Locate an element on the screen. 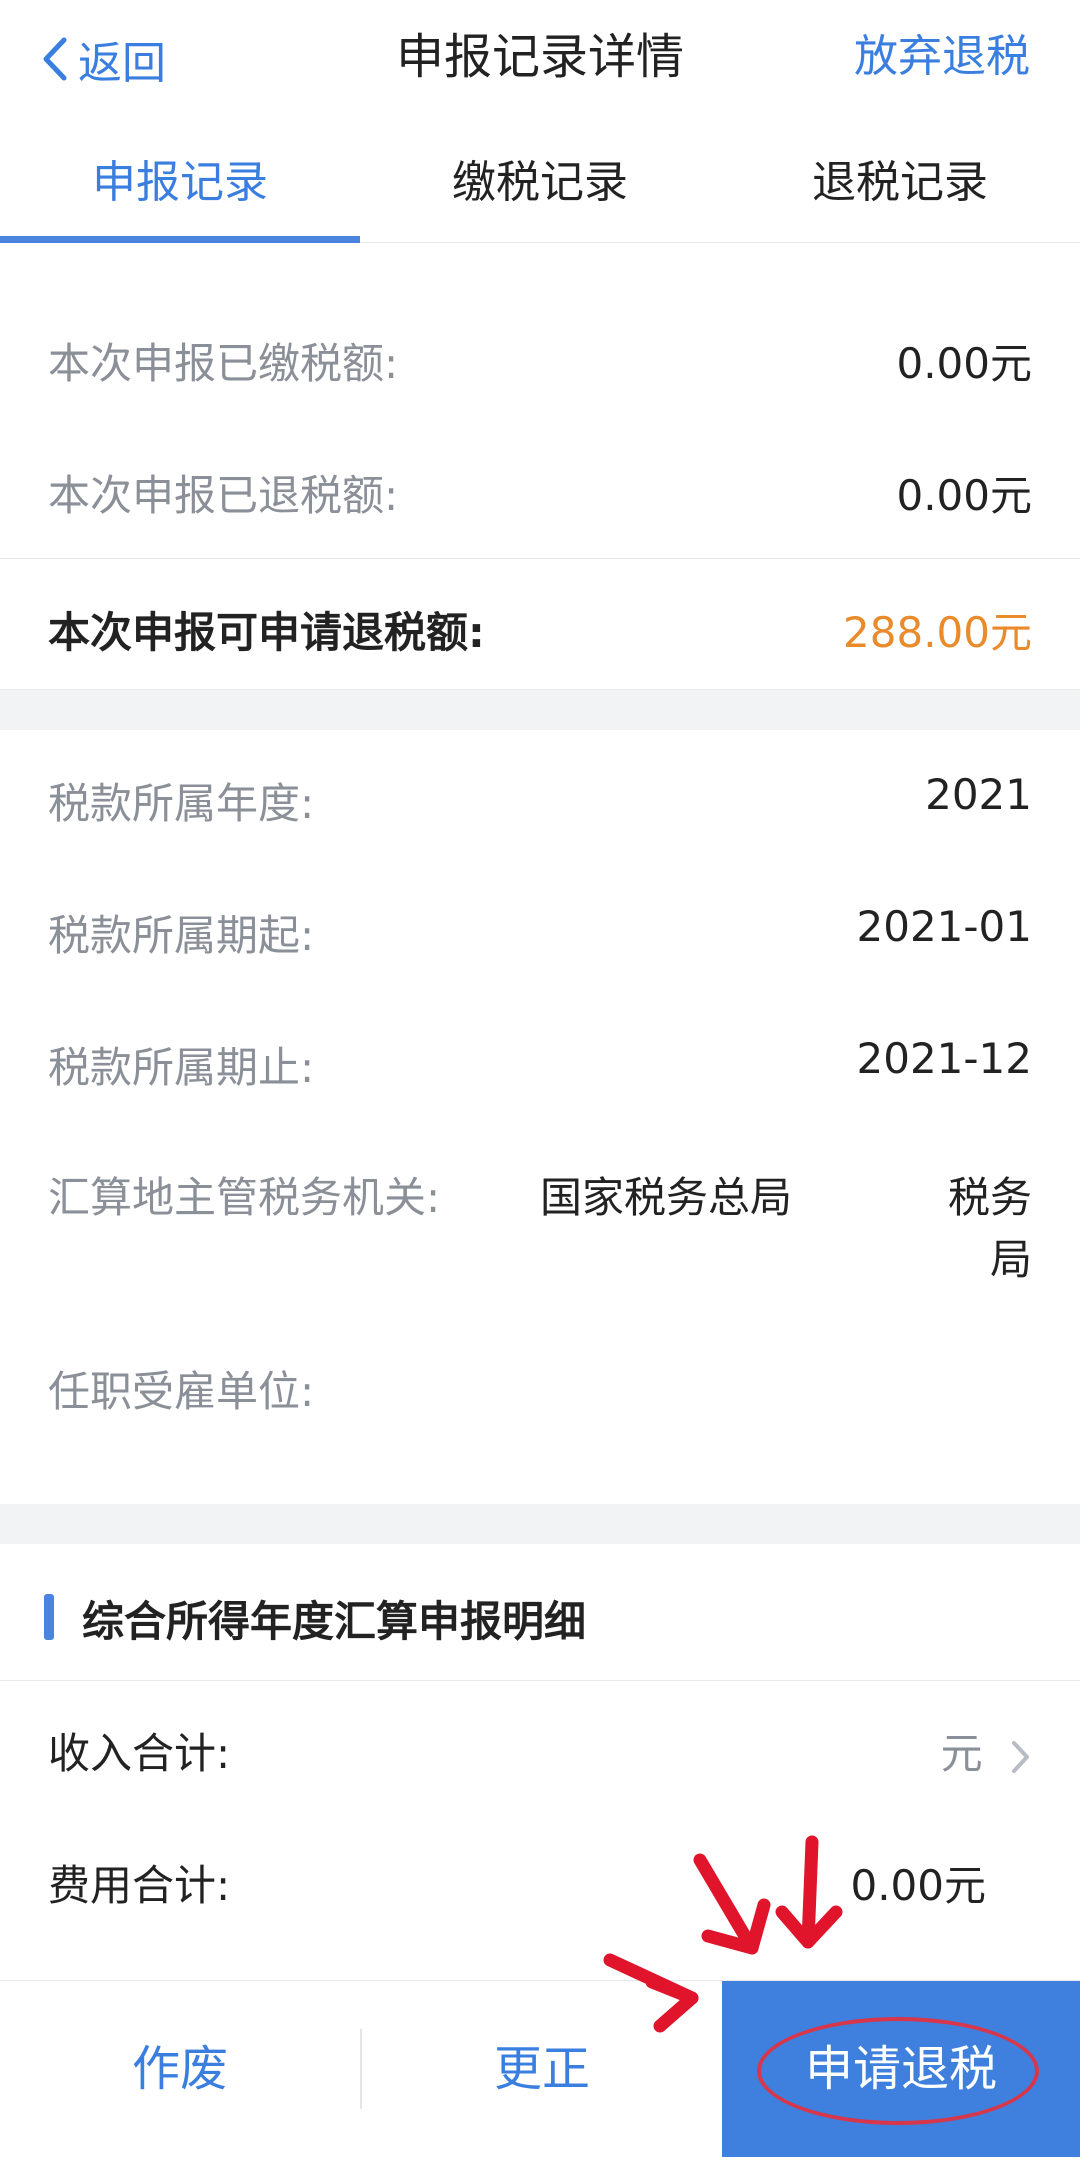 The height and width of the screenshot is (2157, 1080). detail-label: 税款所属年度: is located at coordinates (181, 803).